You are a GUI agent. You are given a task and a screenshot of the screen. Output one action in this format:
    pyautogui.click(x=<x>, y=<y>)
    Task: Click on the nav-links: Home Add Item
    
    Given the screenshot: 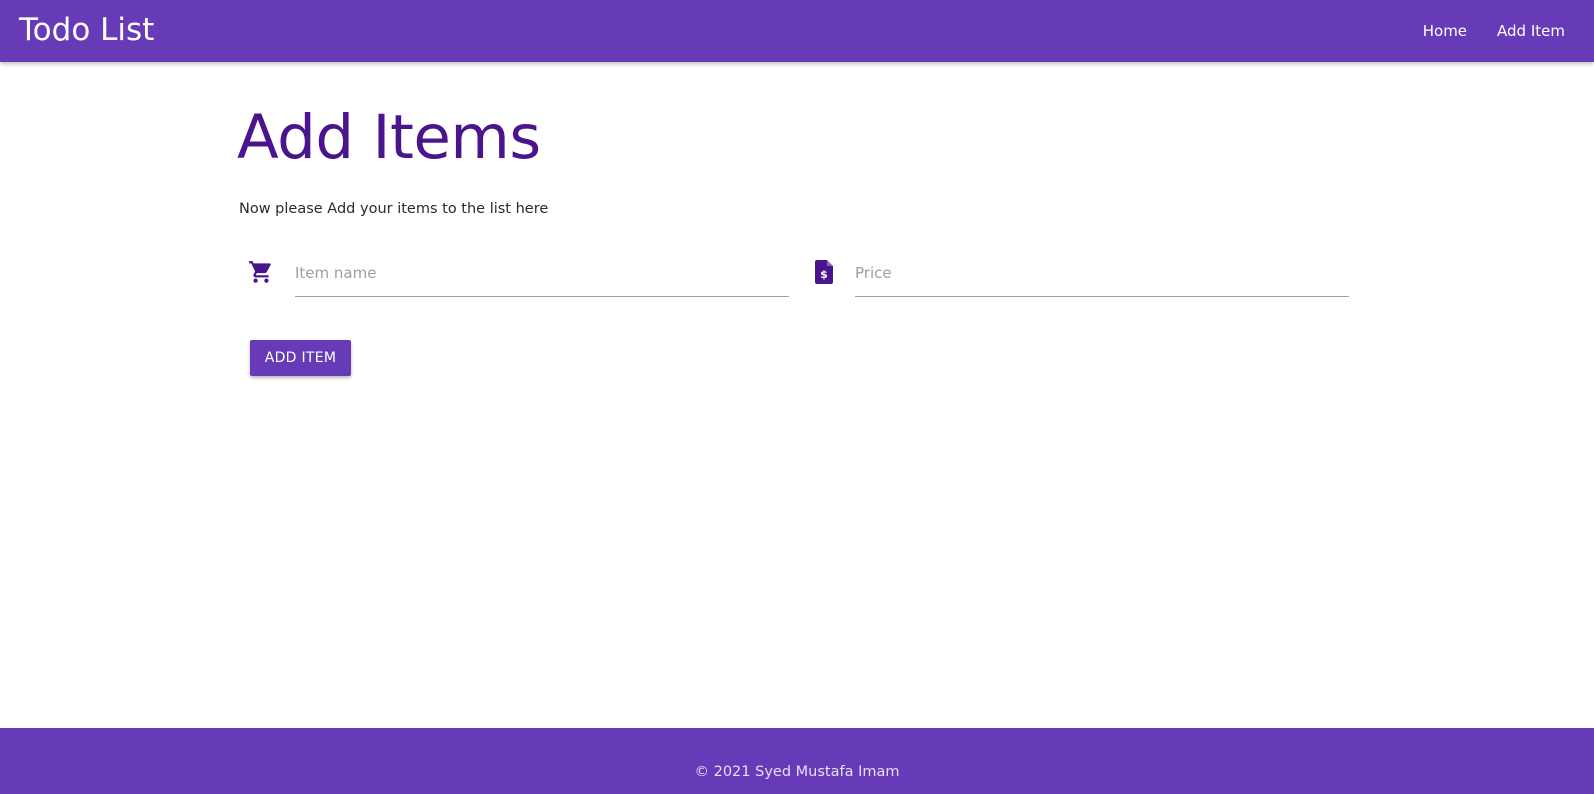 What is the action you would take?
    pyautogui.click(x=1494, y=31)
    